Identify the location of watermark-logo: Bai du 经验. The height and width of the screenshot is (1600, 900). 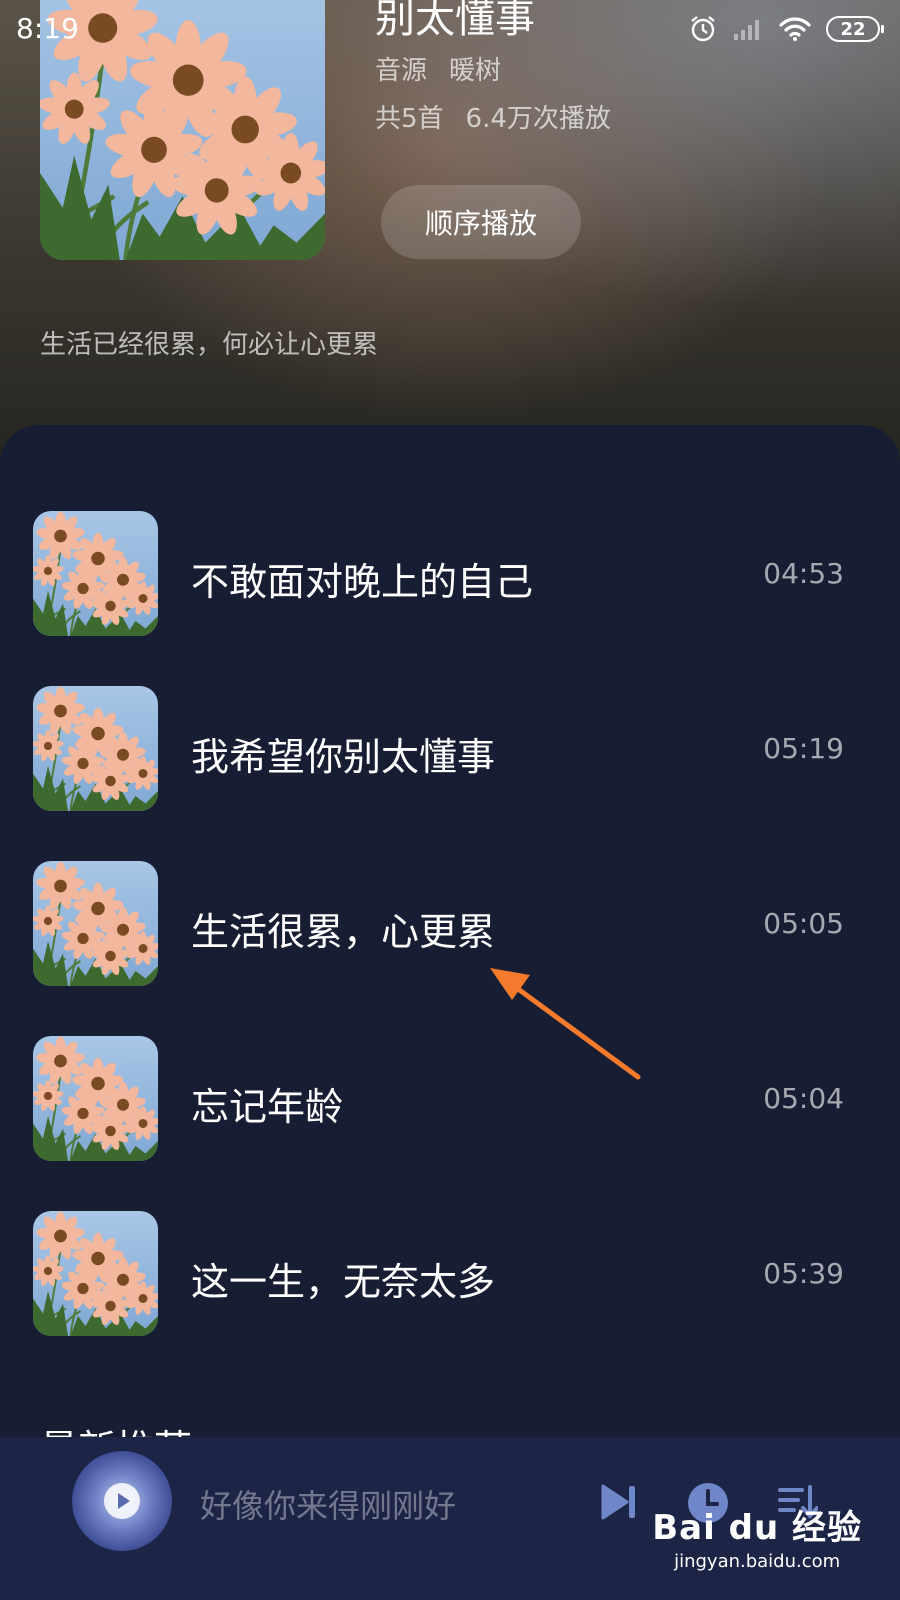
(757, 1528).